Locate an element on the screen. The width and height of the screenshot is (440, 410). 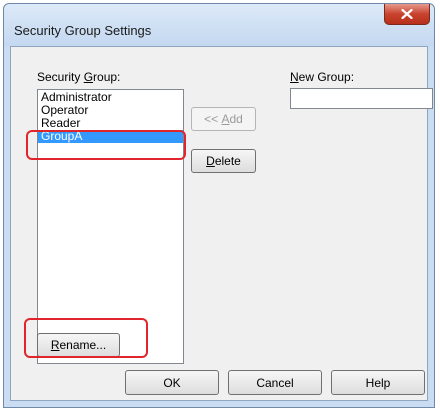
help-button: Help is located at coordinates (378, 382).